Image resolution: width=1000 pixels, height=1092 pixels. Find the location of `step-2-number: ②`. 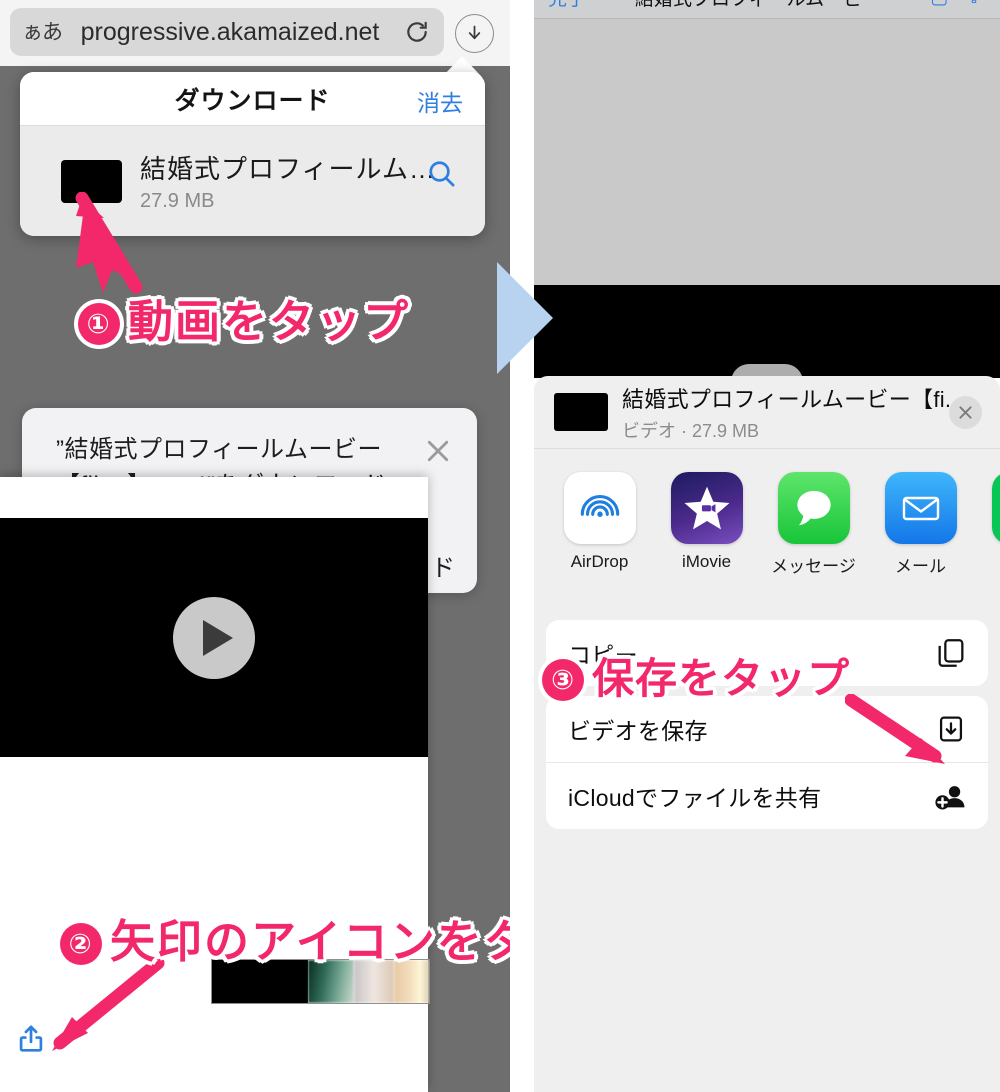

step-2-number: ② is located at coordinates (81, 944).